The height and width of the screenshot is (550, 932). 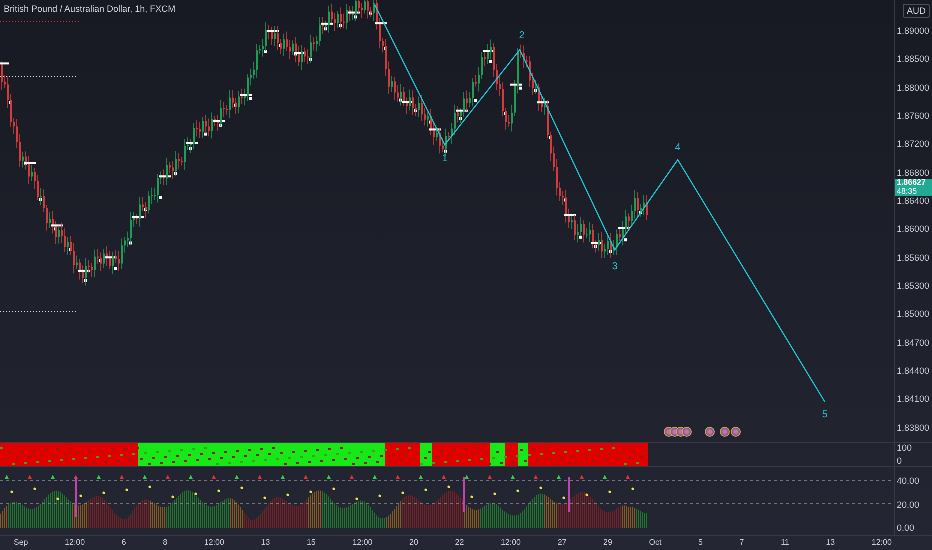 What do you see at coordinates (913, 201) in the screenshot?
I see `price-axis-label: 1.86400` at bounding box center [913, 201].